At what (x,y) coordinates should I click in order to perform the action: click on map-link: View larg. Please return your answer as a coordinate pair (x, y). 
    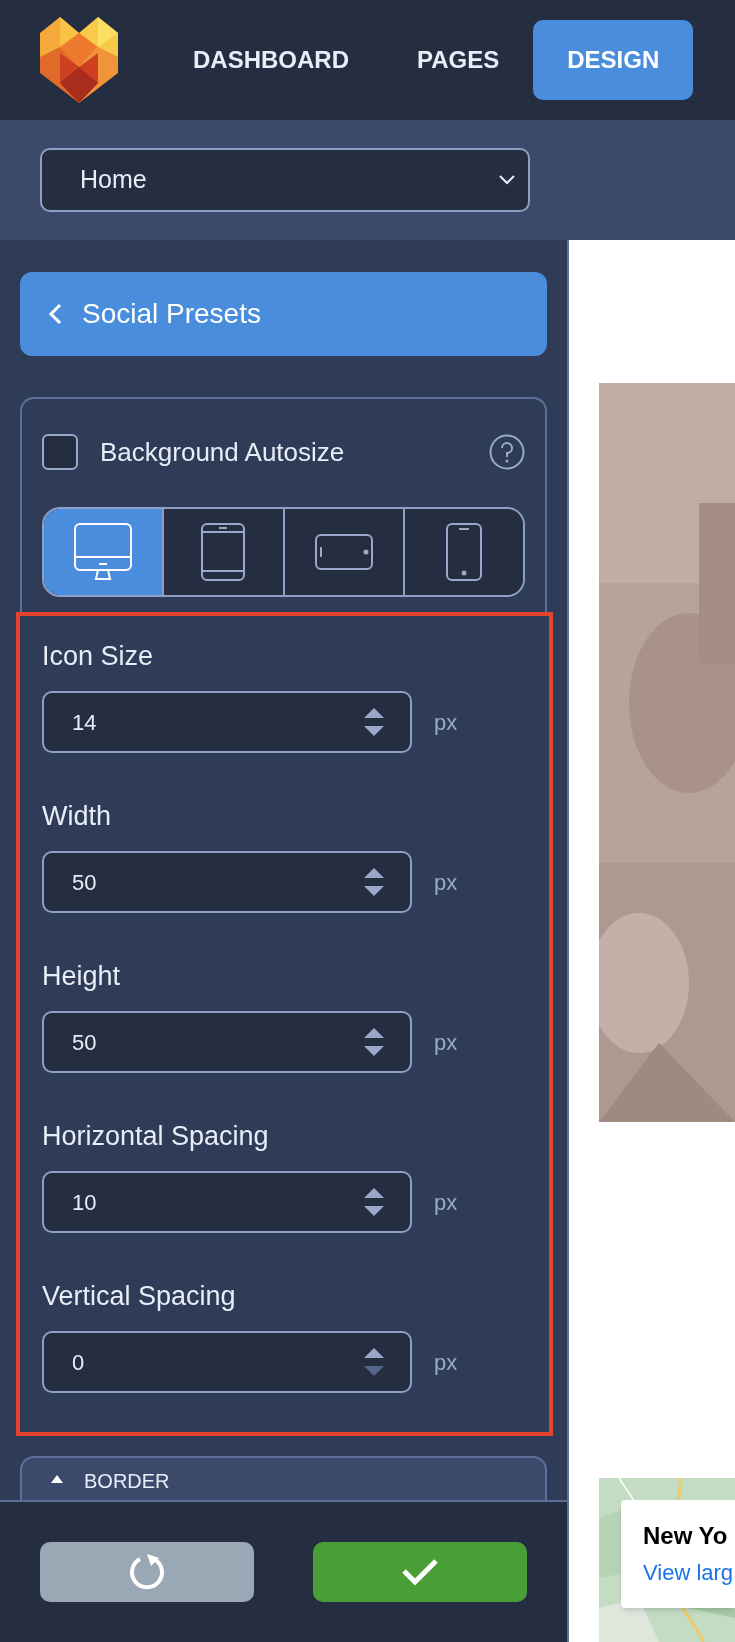
    Looking at the image, I should click on (688, 1572).